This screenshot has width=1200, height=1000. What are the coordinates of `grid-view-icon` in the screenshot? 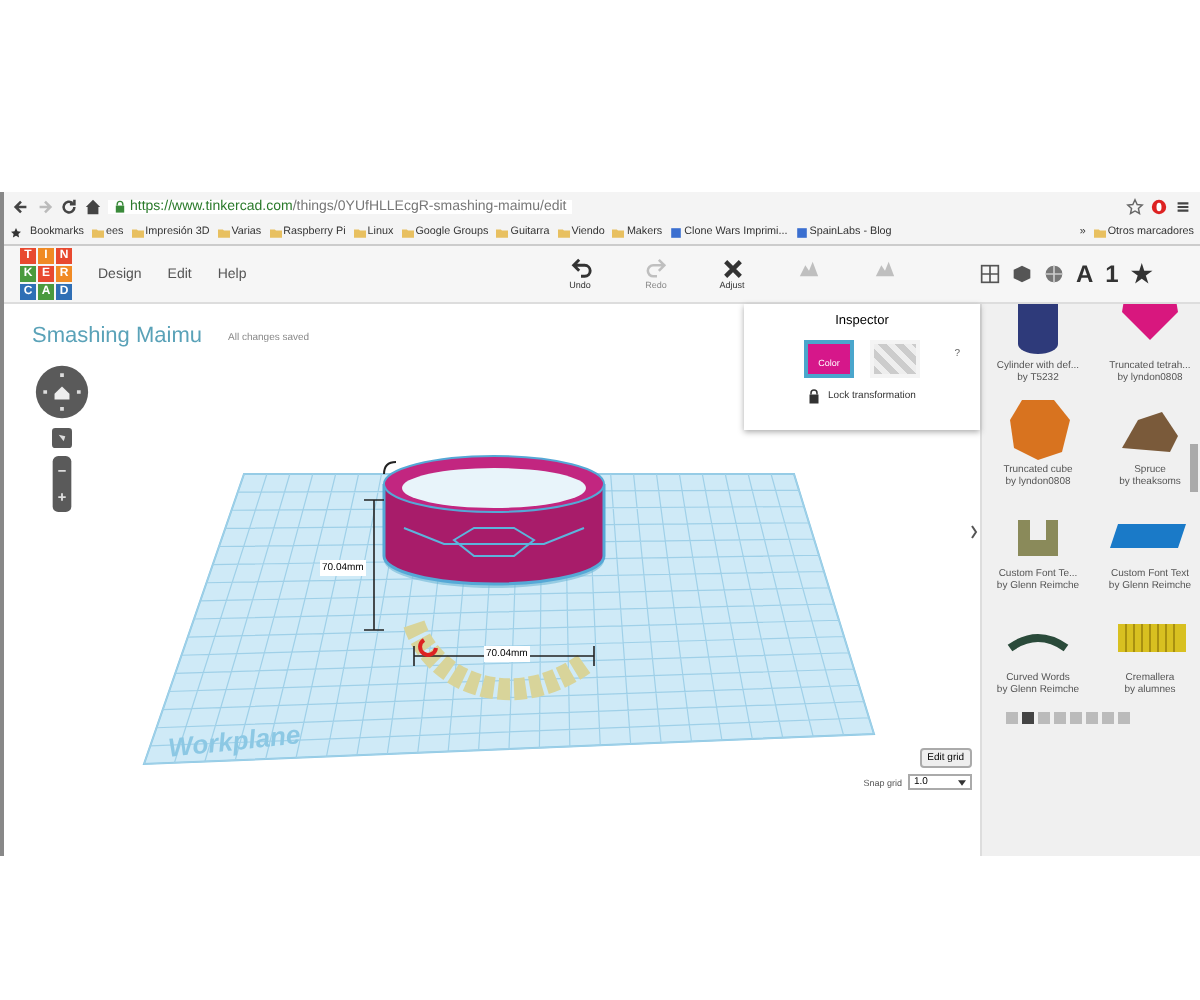 It's located at (990, 274).